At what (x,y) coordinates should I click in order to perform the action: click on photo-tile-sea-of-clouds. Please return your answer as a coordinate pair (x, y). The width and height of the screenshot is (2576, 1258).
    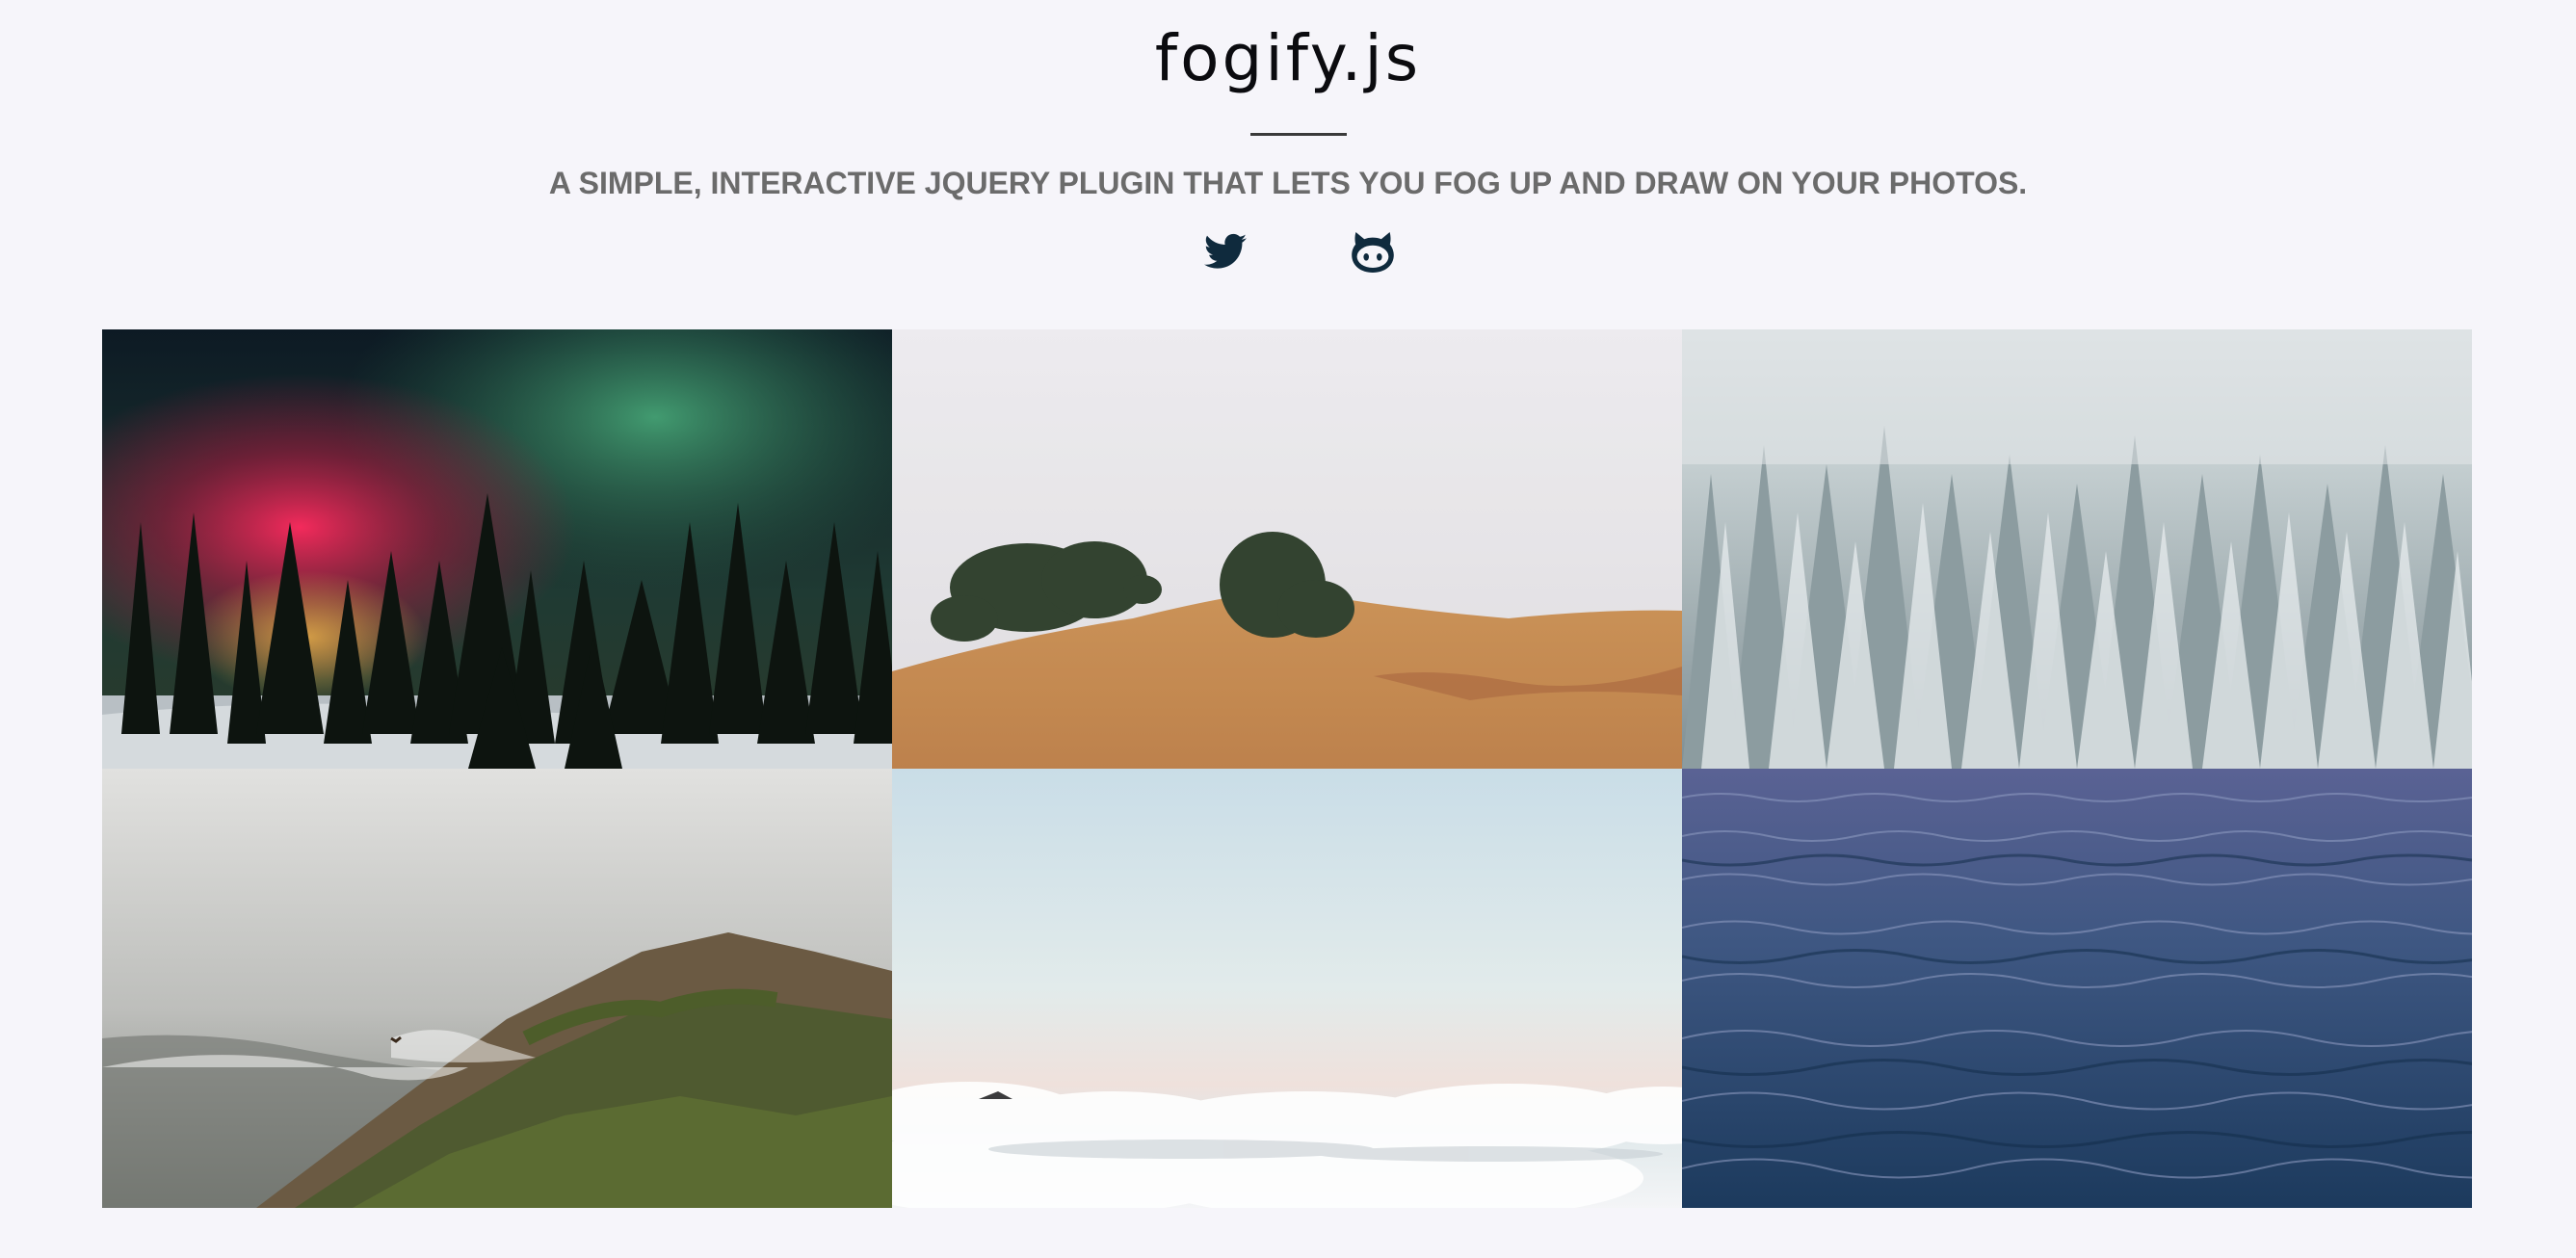
    Looking at the image, I should click on (1287, 989).